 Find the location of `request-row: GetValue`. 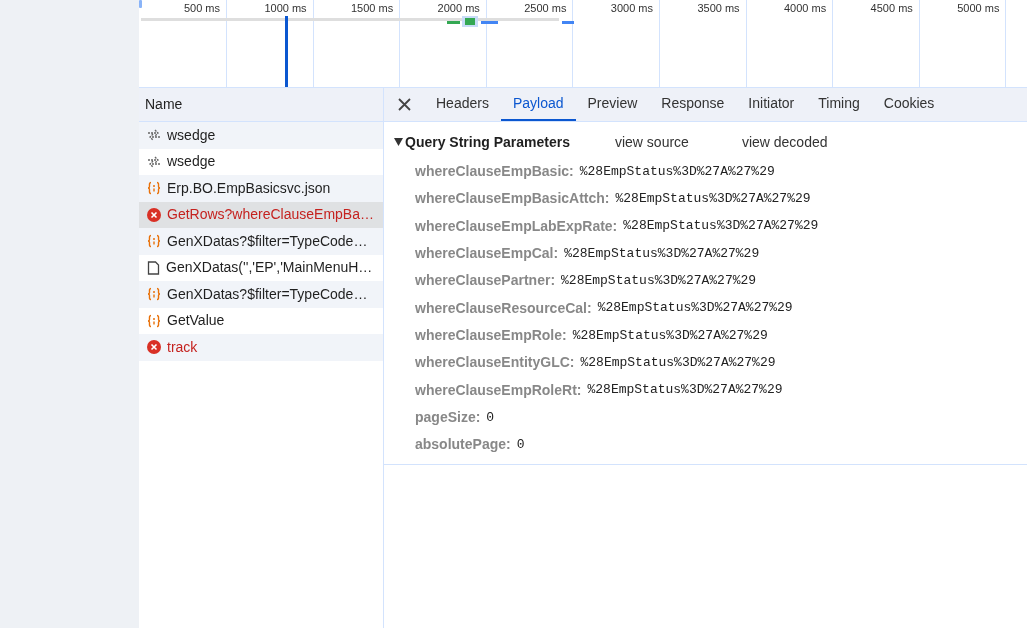

request-row: GetValue is located at coordinates (261, 320).